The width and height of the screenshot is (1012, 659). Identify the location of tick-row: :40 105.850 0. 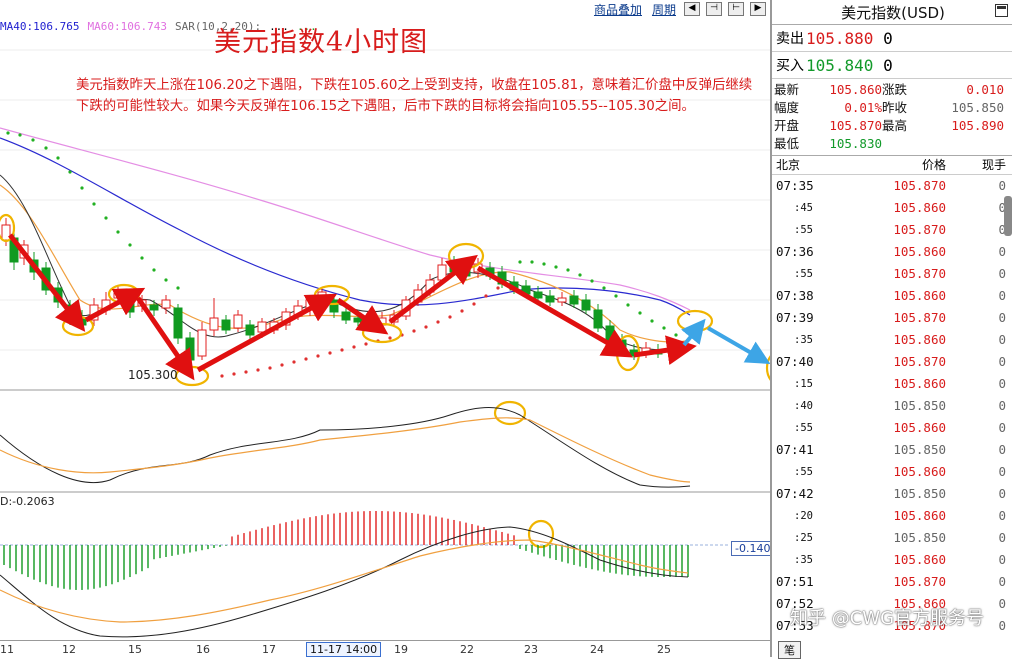
(892, 406).